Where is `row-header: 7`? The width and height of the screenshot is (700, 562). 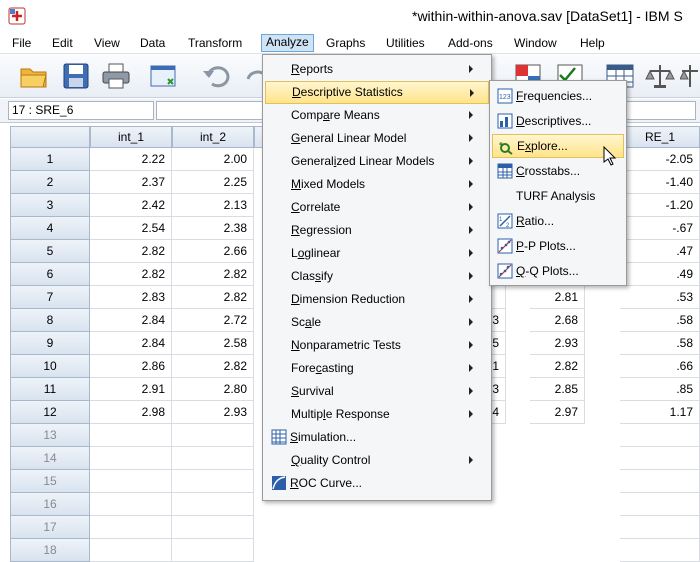 row-header: 7 is located at coordinates (50, 297).